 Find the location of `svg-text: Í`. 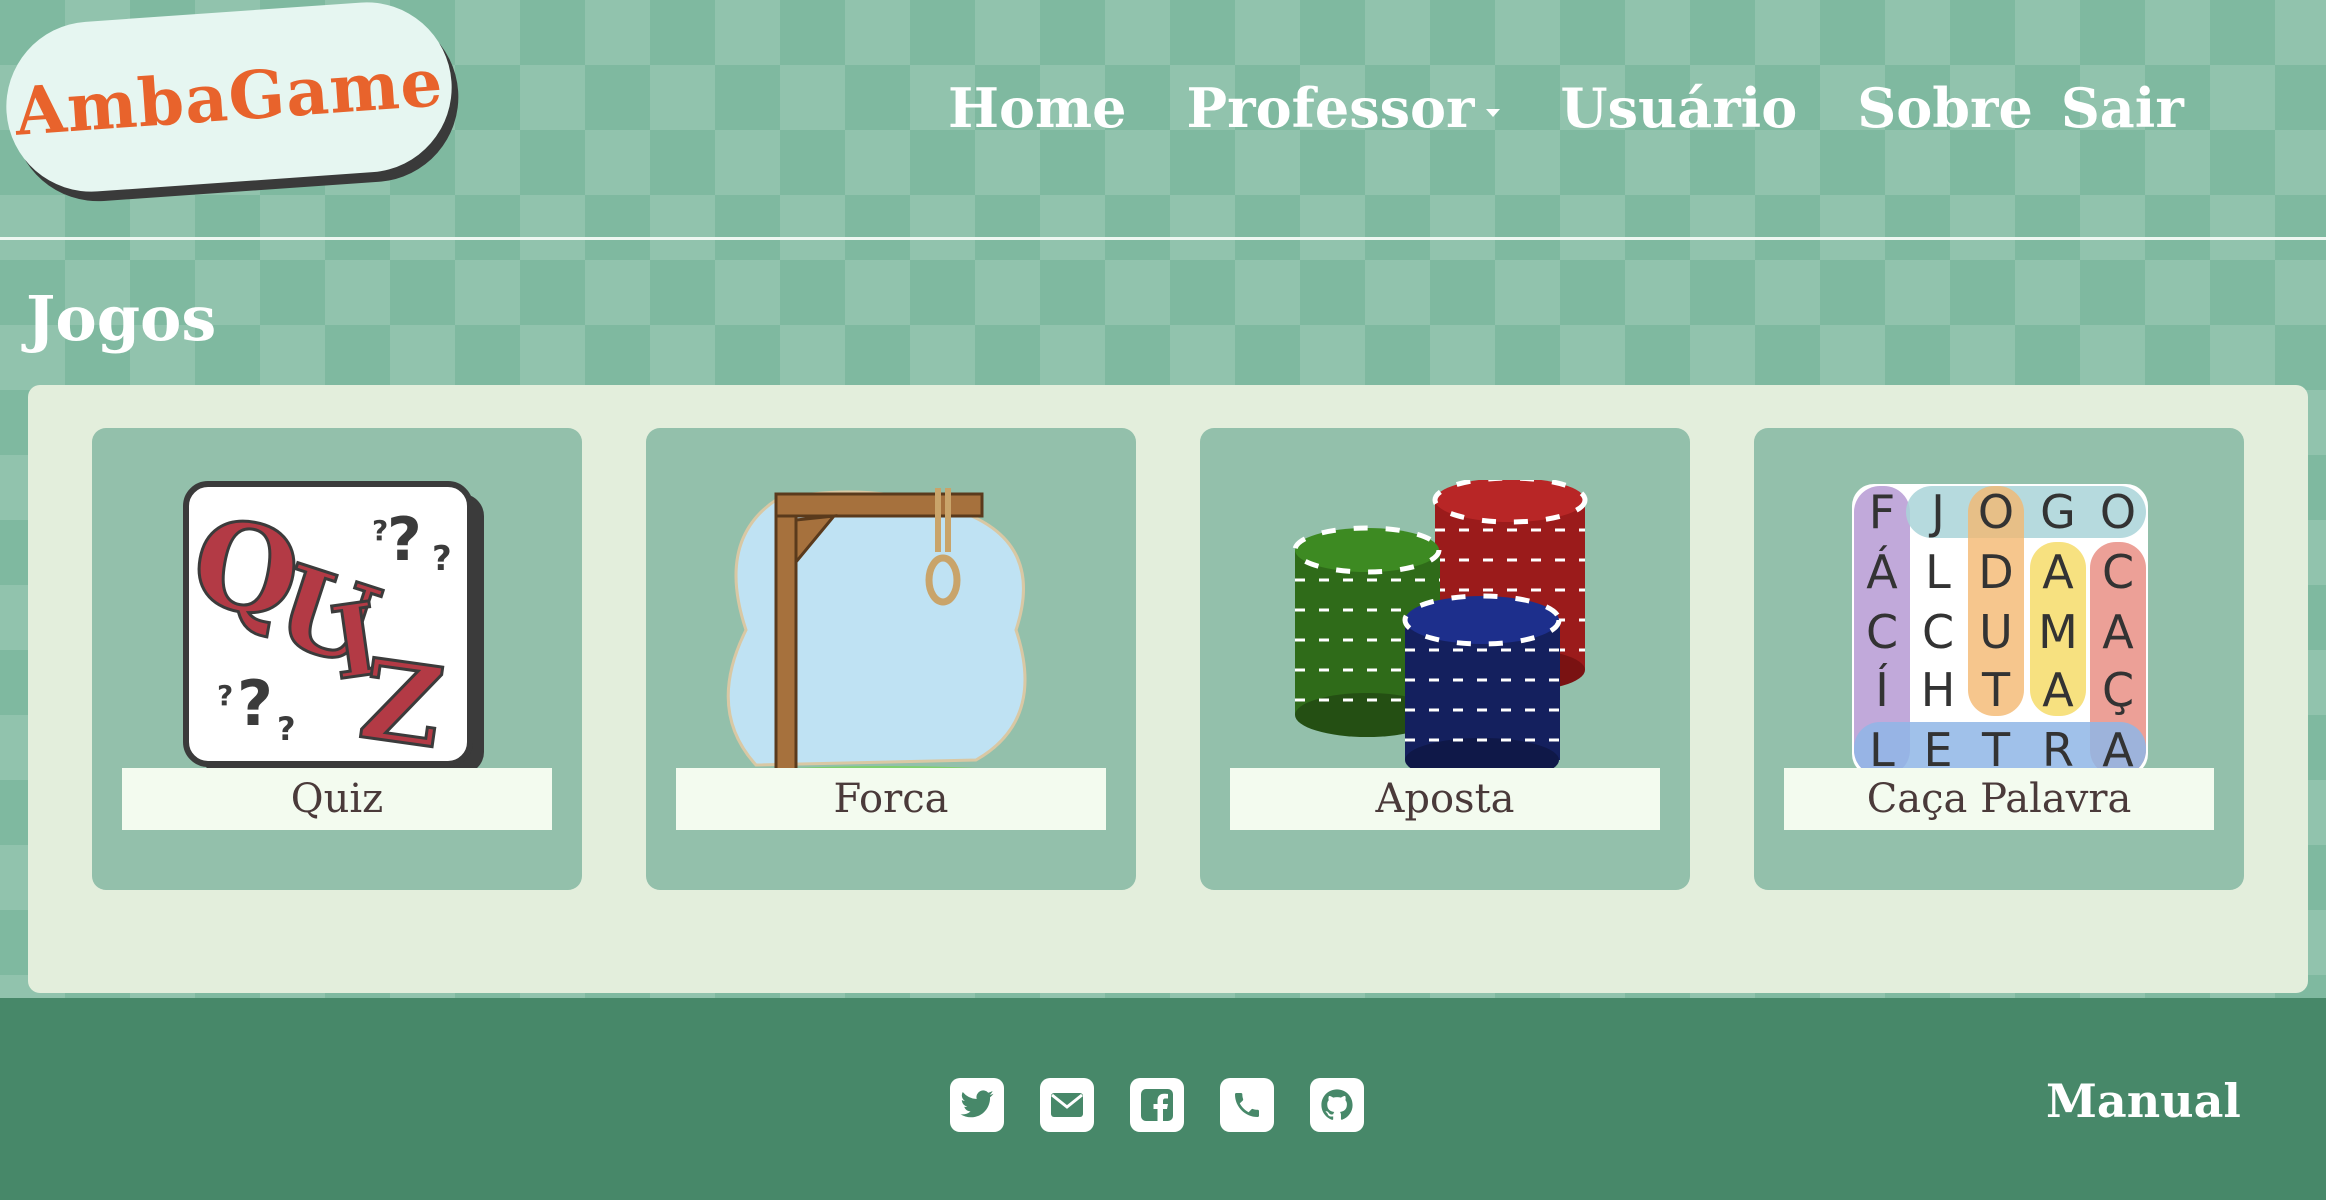

svg-text: Í is located at coordinates (1882, 690).